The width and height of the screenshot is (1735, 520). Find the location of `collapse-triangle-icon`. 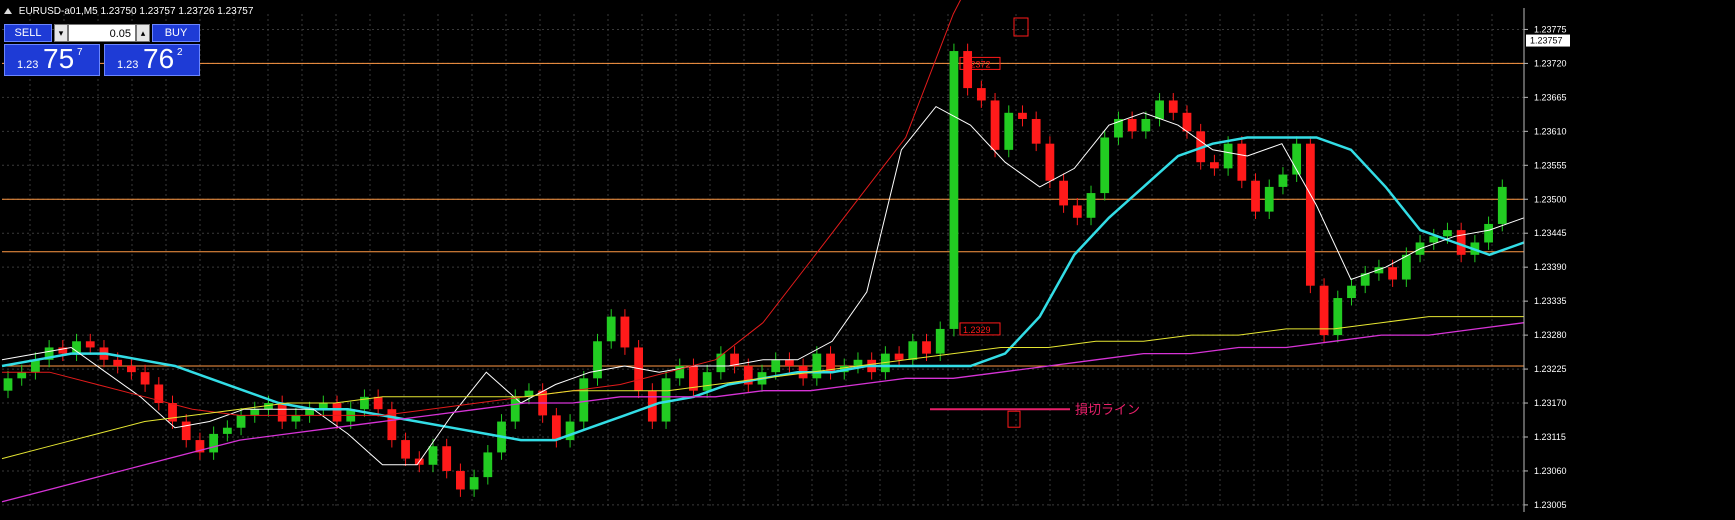

collapse-triangle-icon is located at coordinates (8, 11).